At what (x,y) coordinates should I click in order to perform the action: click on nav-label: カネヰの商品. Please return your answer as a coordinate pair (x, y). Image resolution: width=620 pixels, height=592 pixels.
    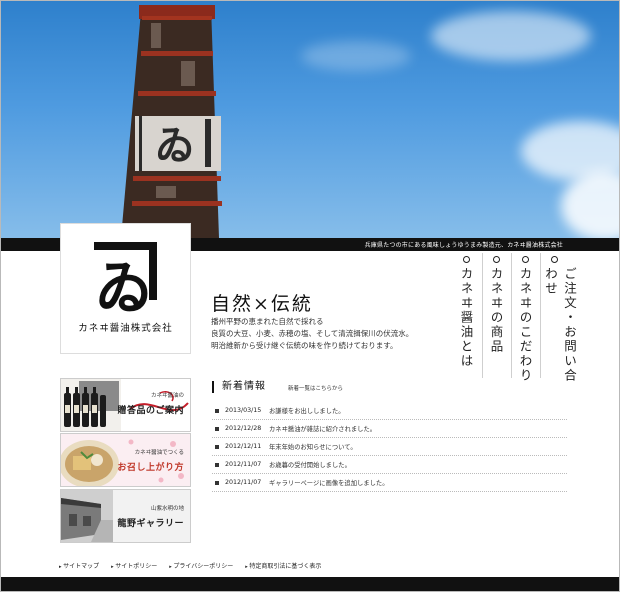
    Looking at the image, I should click on (496, 310).